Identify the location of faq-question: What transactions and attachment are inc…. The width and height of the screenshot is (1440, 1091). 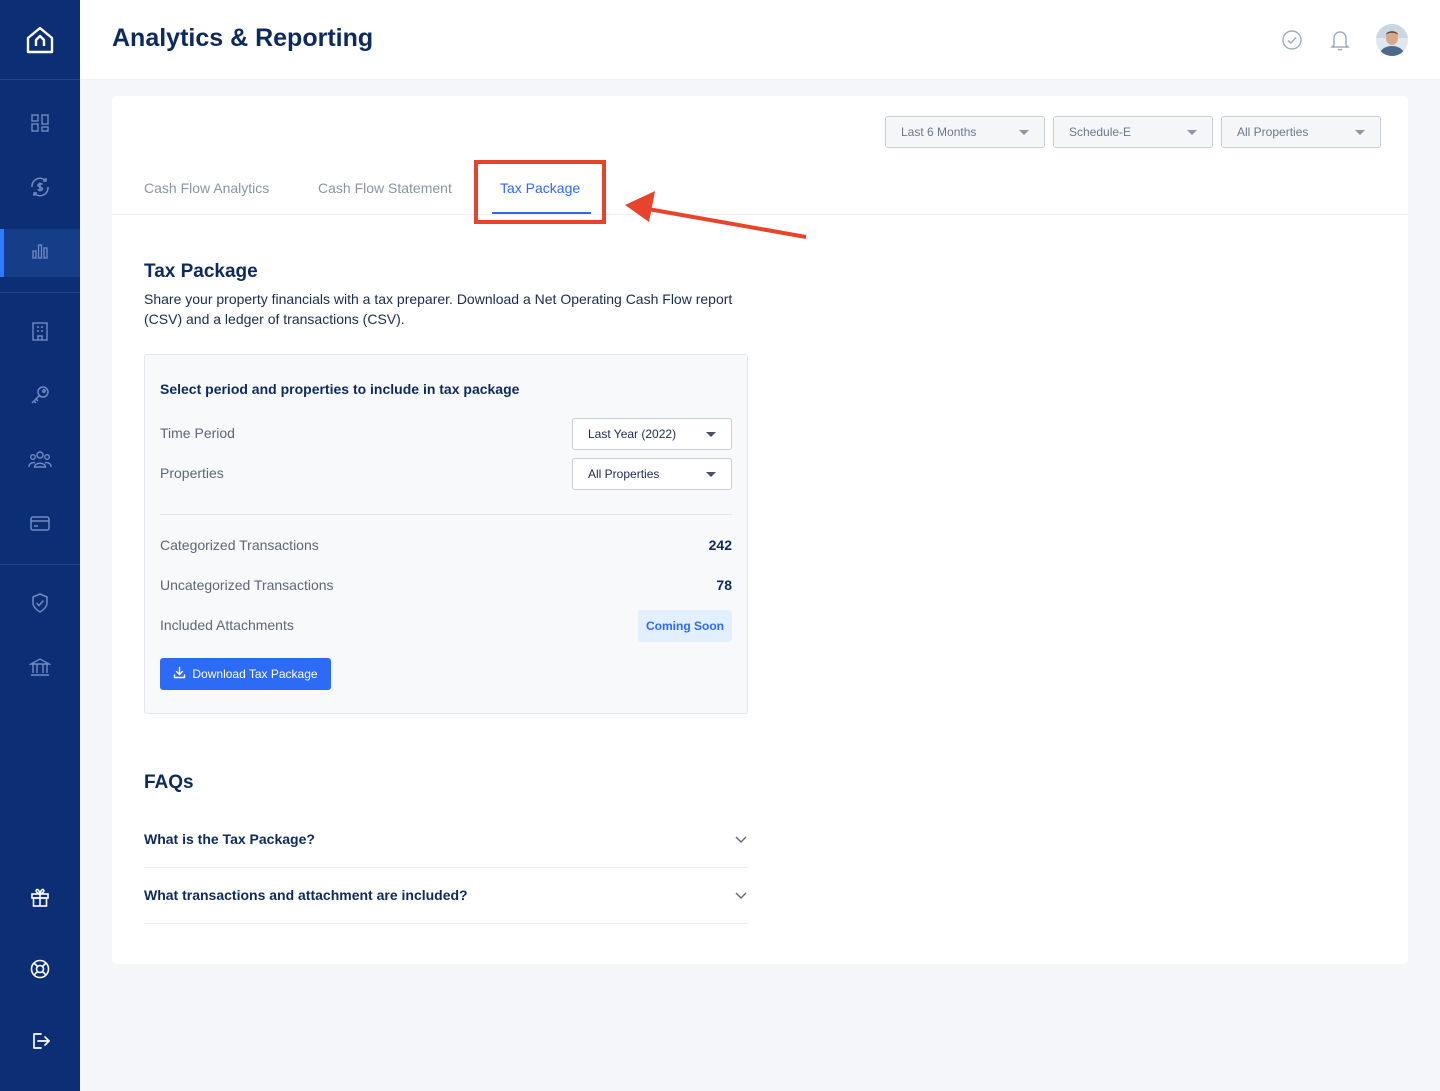
(306, 895).